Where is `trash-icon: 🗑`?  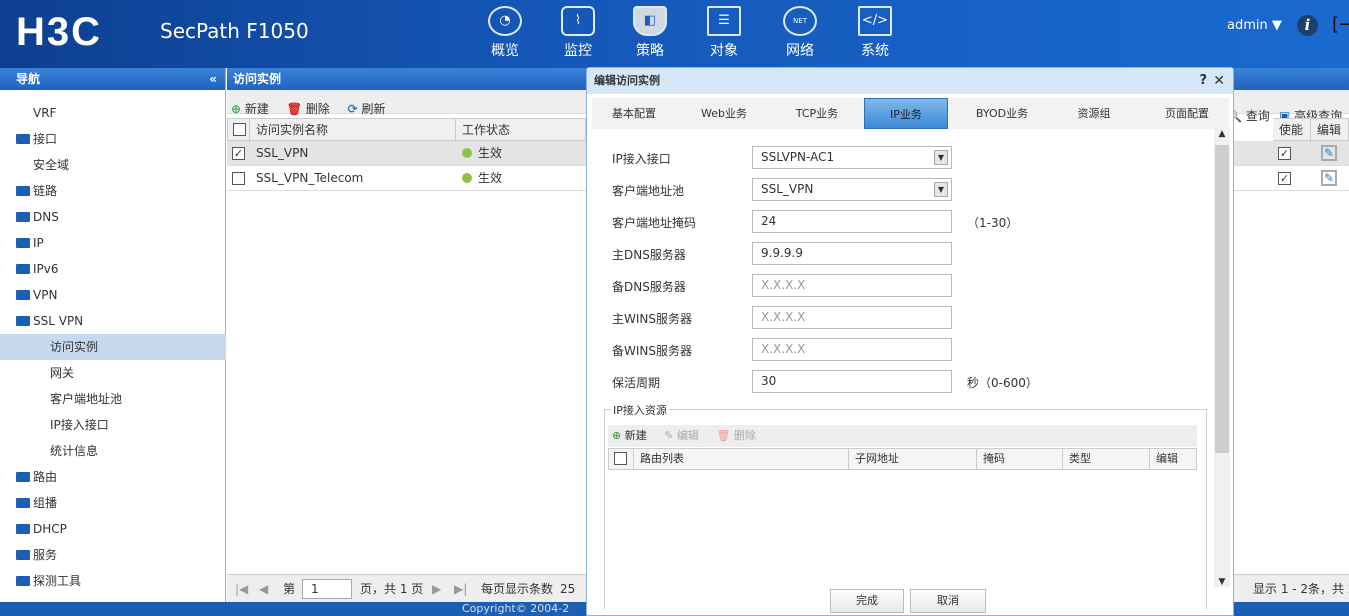
trash-icon: 🗑 is located at coordinates (723, 435).